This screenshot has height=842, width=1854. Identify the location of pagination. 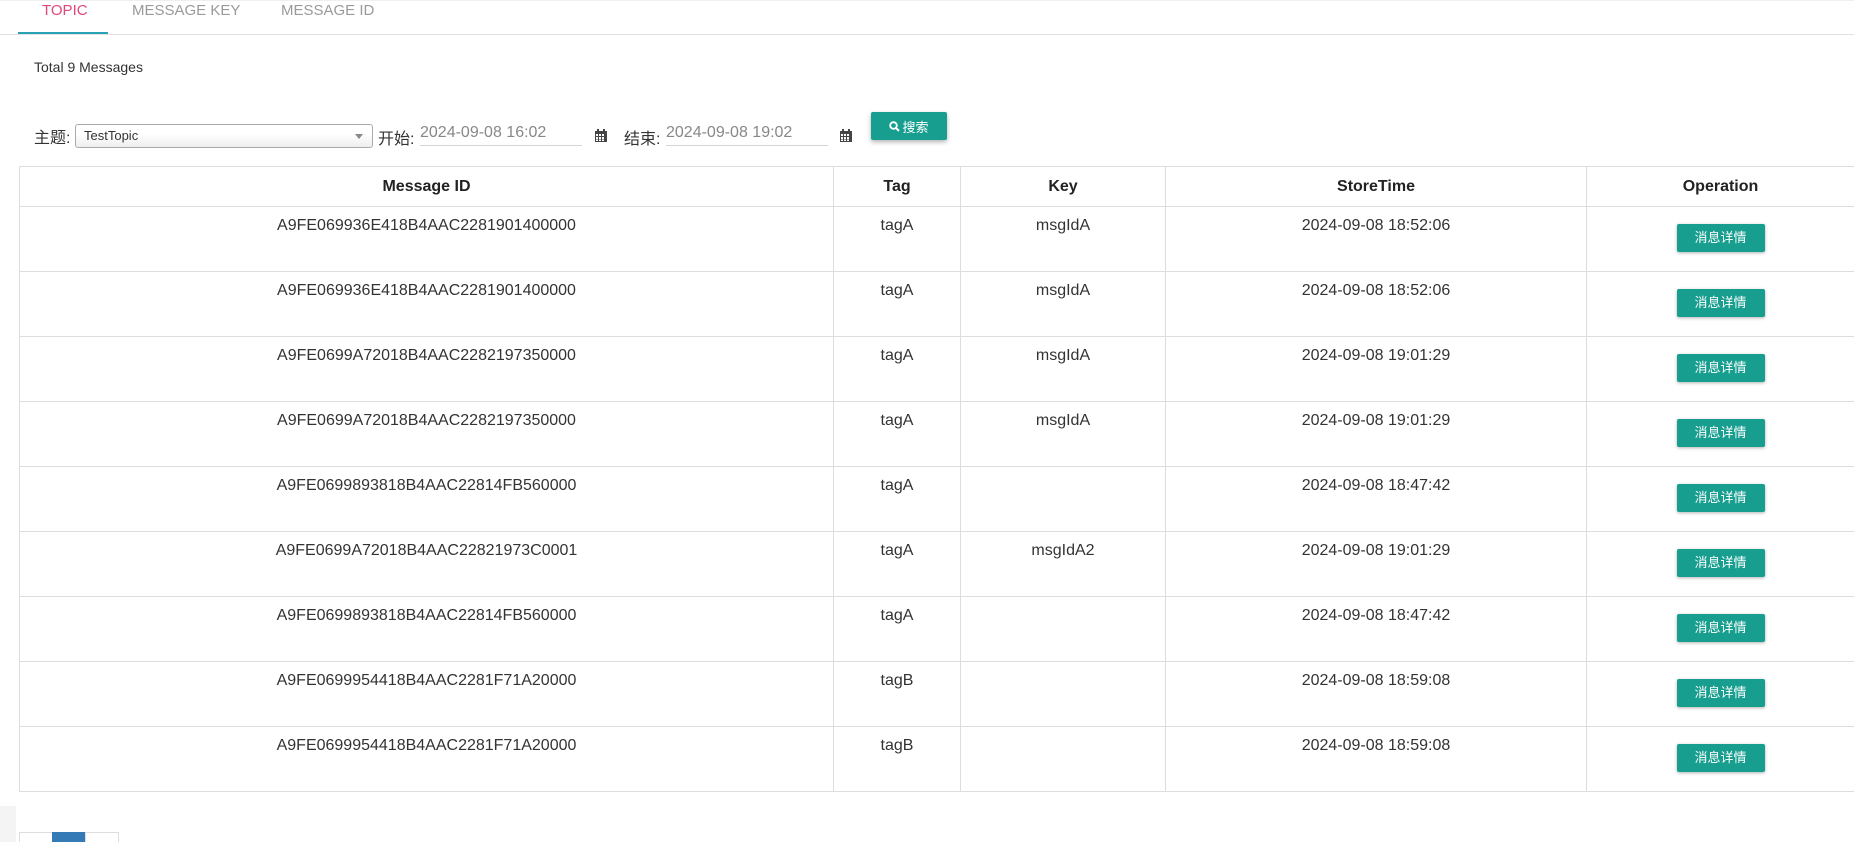
(69, 837).